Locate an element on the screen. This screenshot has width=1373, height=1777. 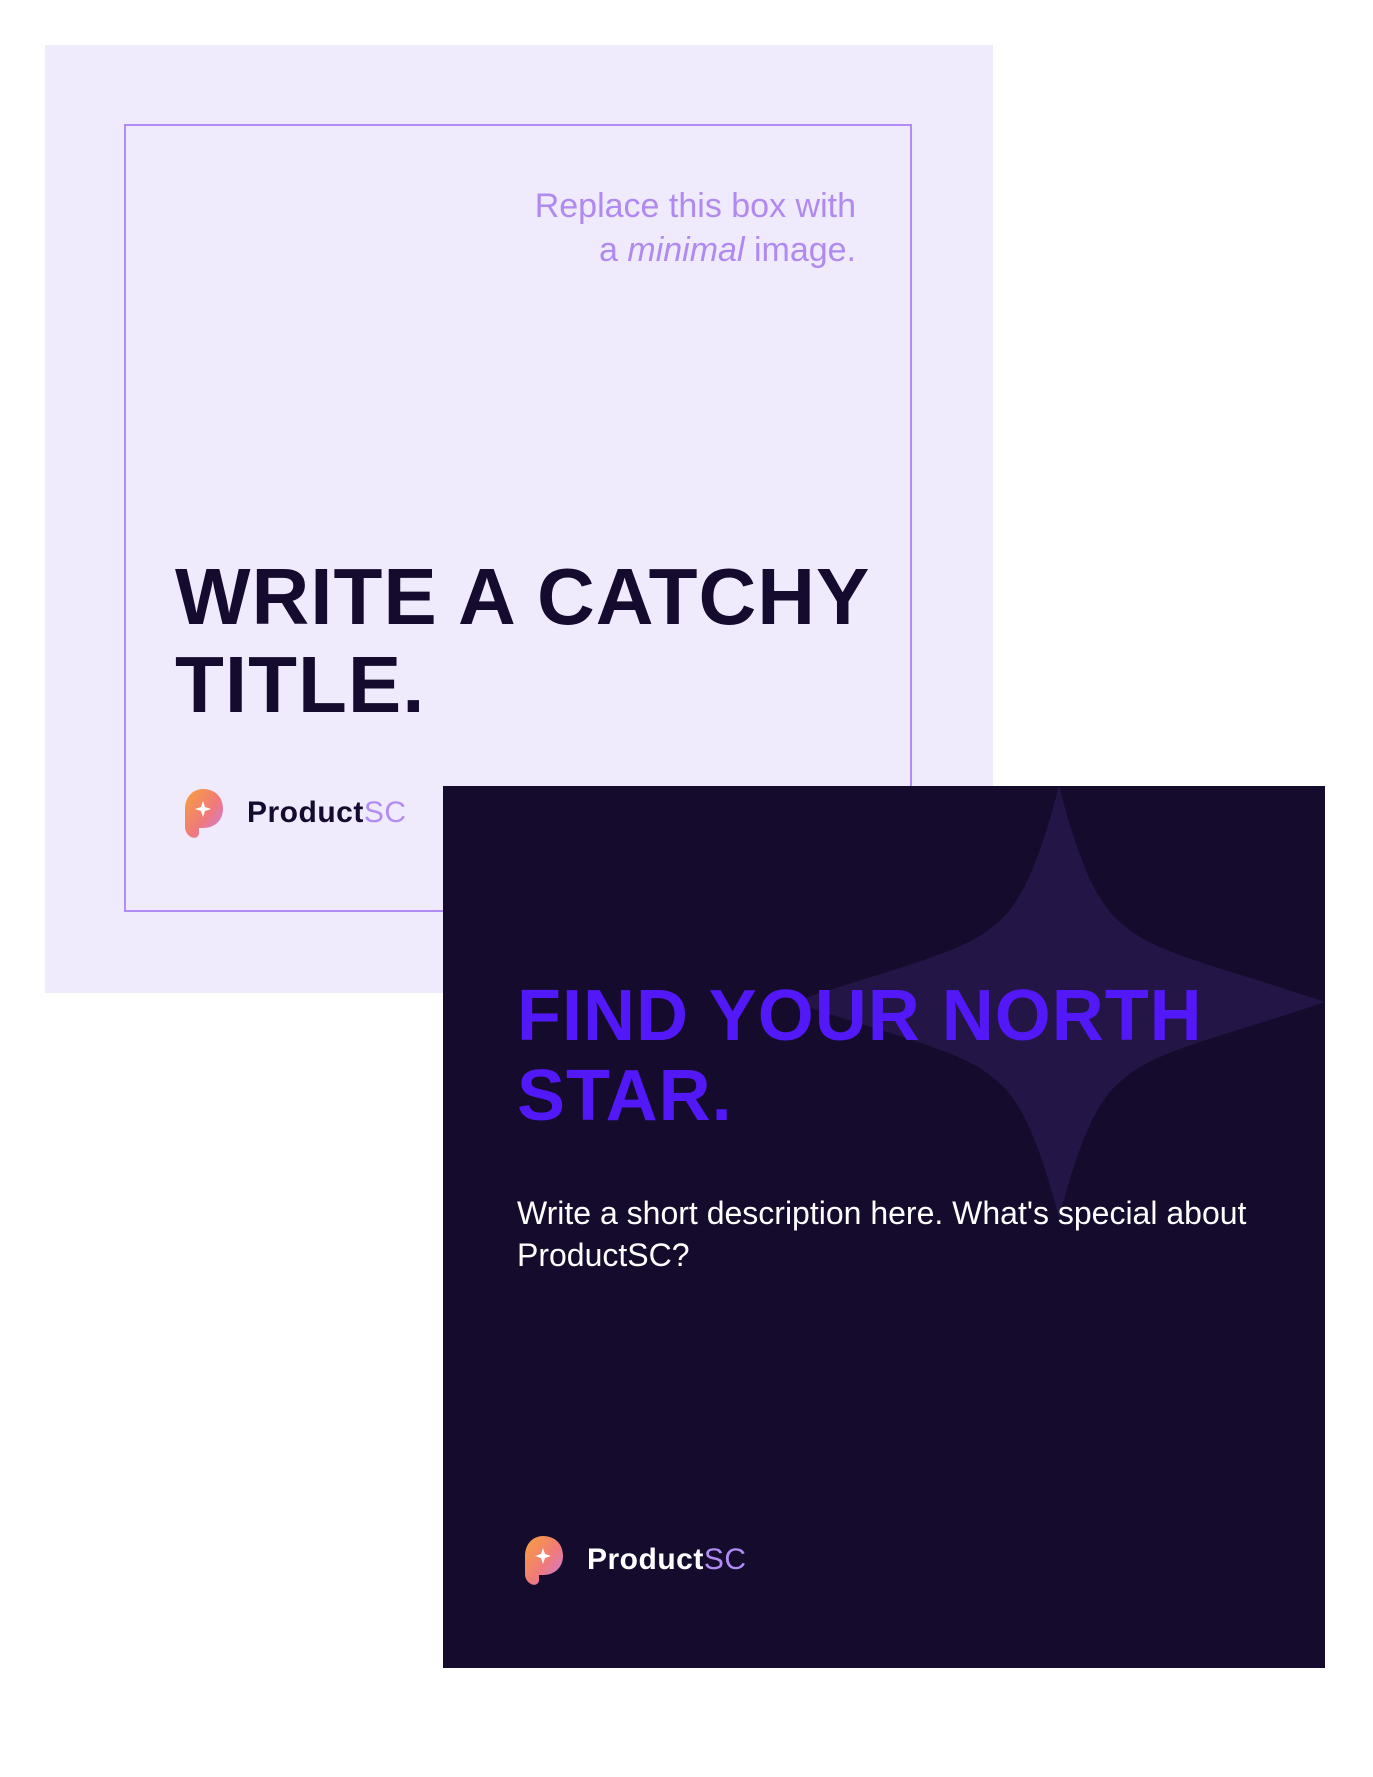
placeholder-line-2-post: image. is located at coordinates (800, 250).